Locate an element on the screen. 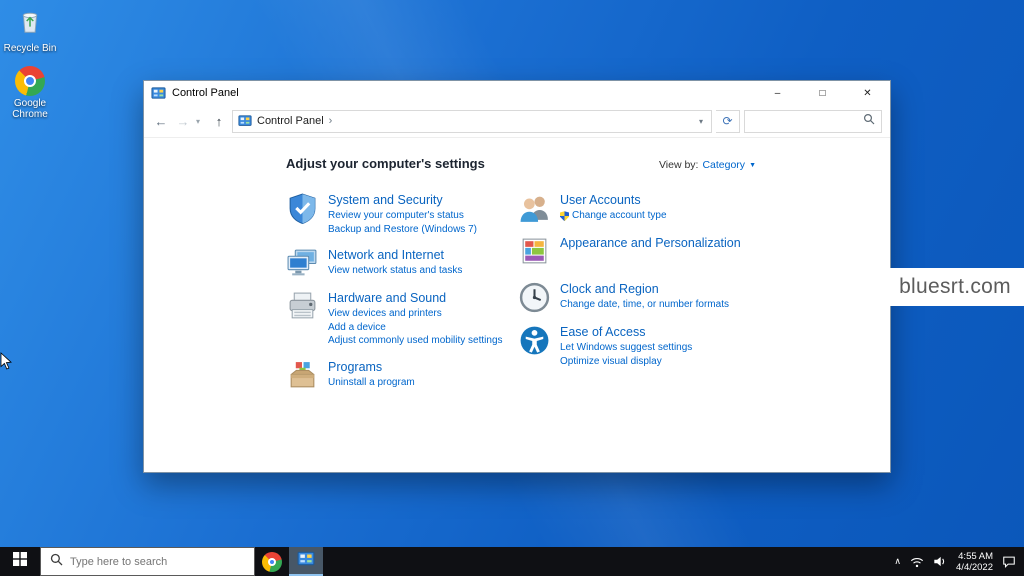 This screenshot has width=1024, height=576. close-button: ✕ is located at coordinates (867, 93).